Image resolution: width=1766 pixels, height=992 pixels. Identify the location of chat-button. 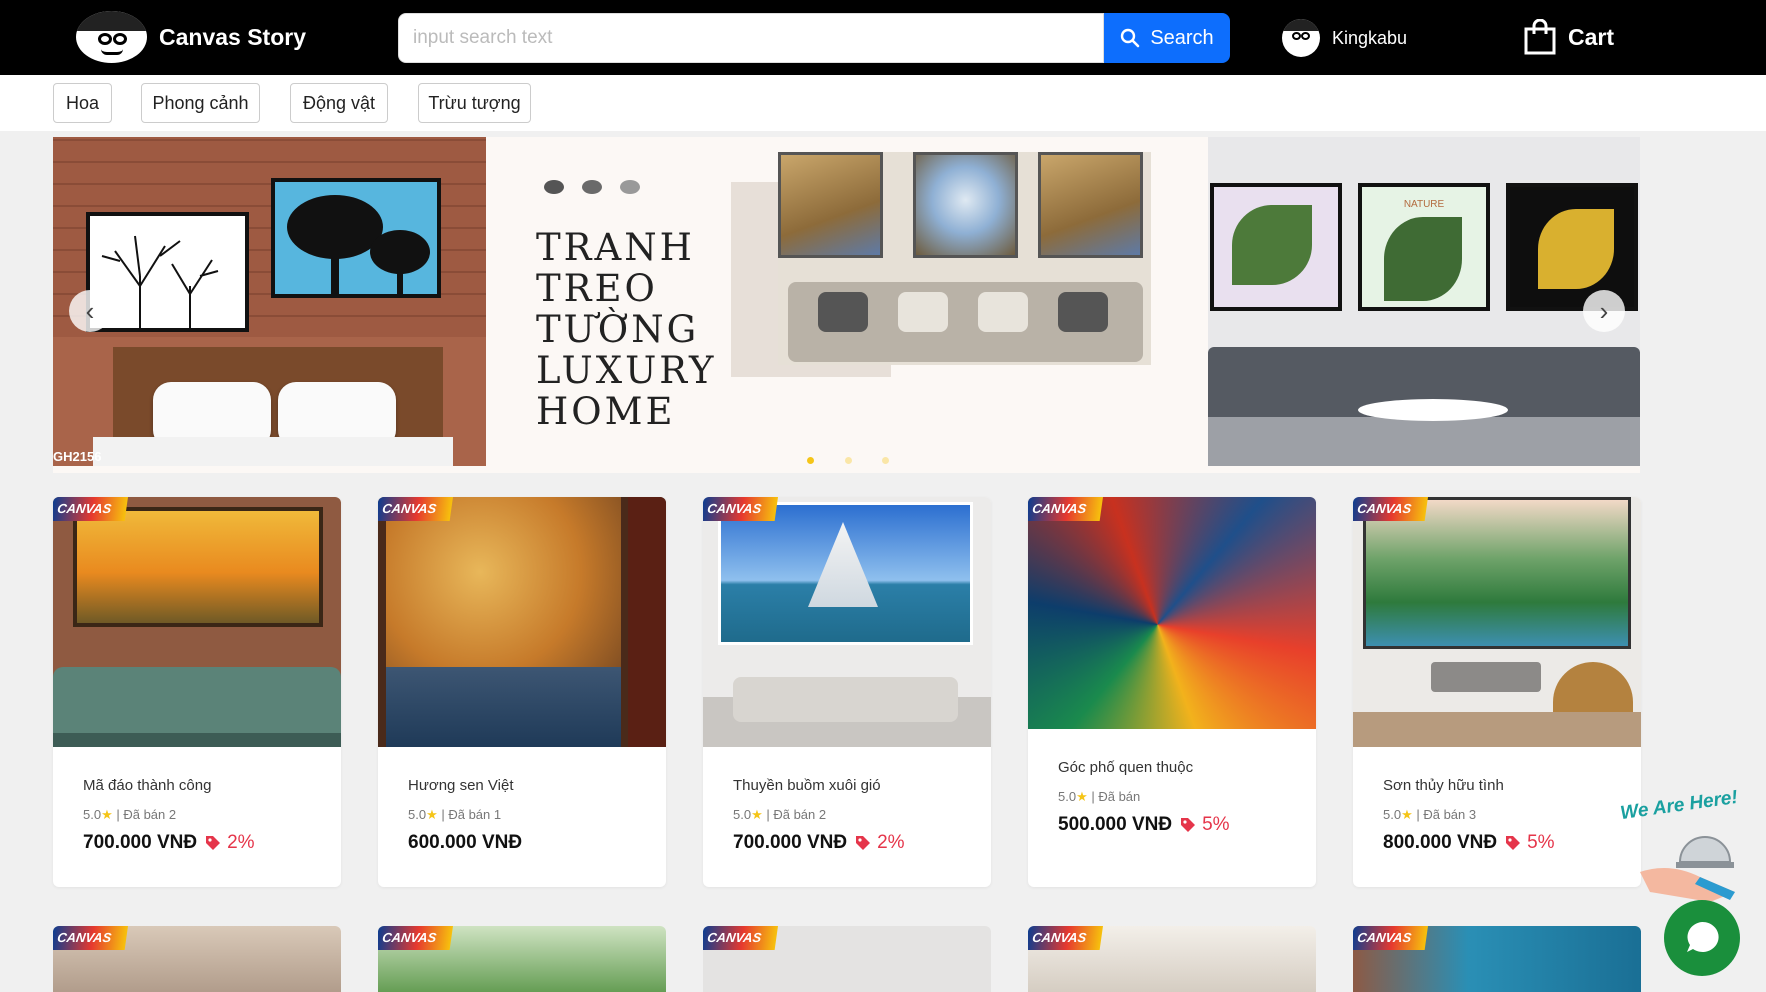
(1702, 938).